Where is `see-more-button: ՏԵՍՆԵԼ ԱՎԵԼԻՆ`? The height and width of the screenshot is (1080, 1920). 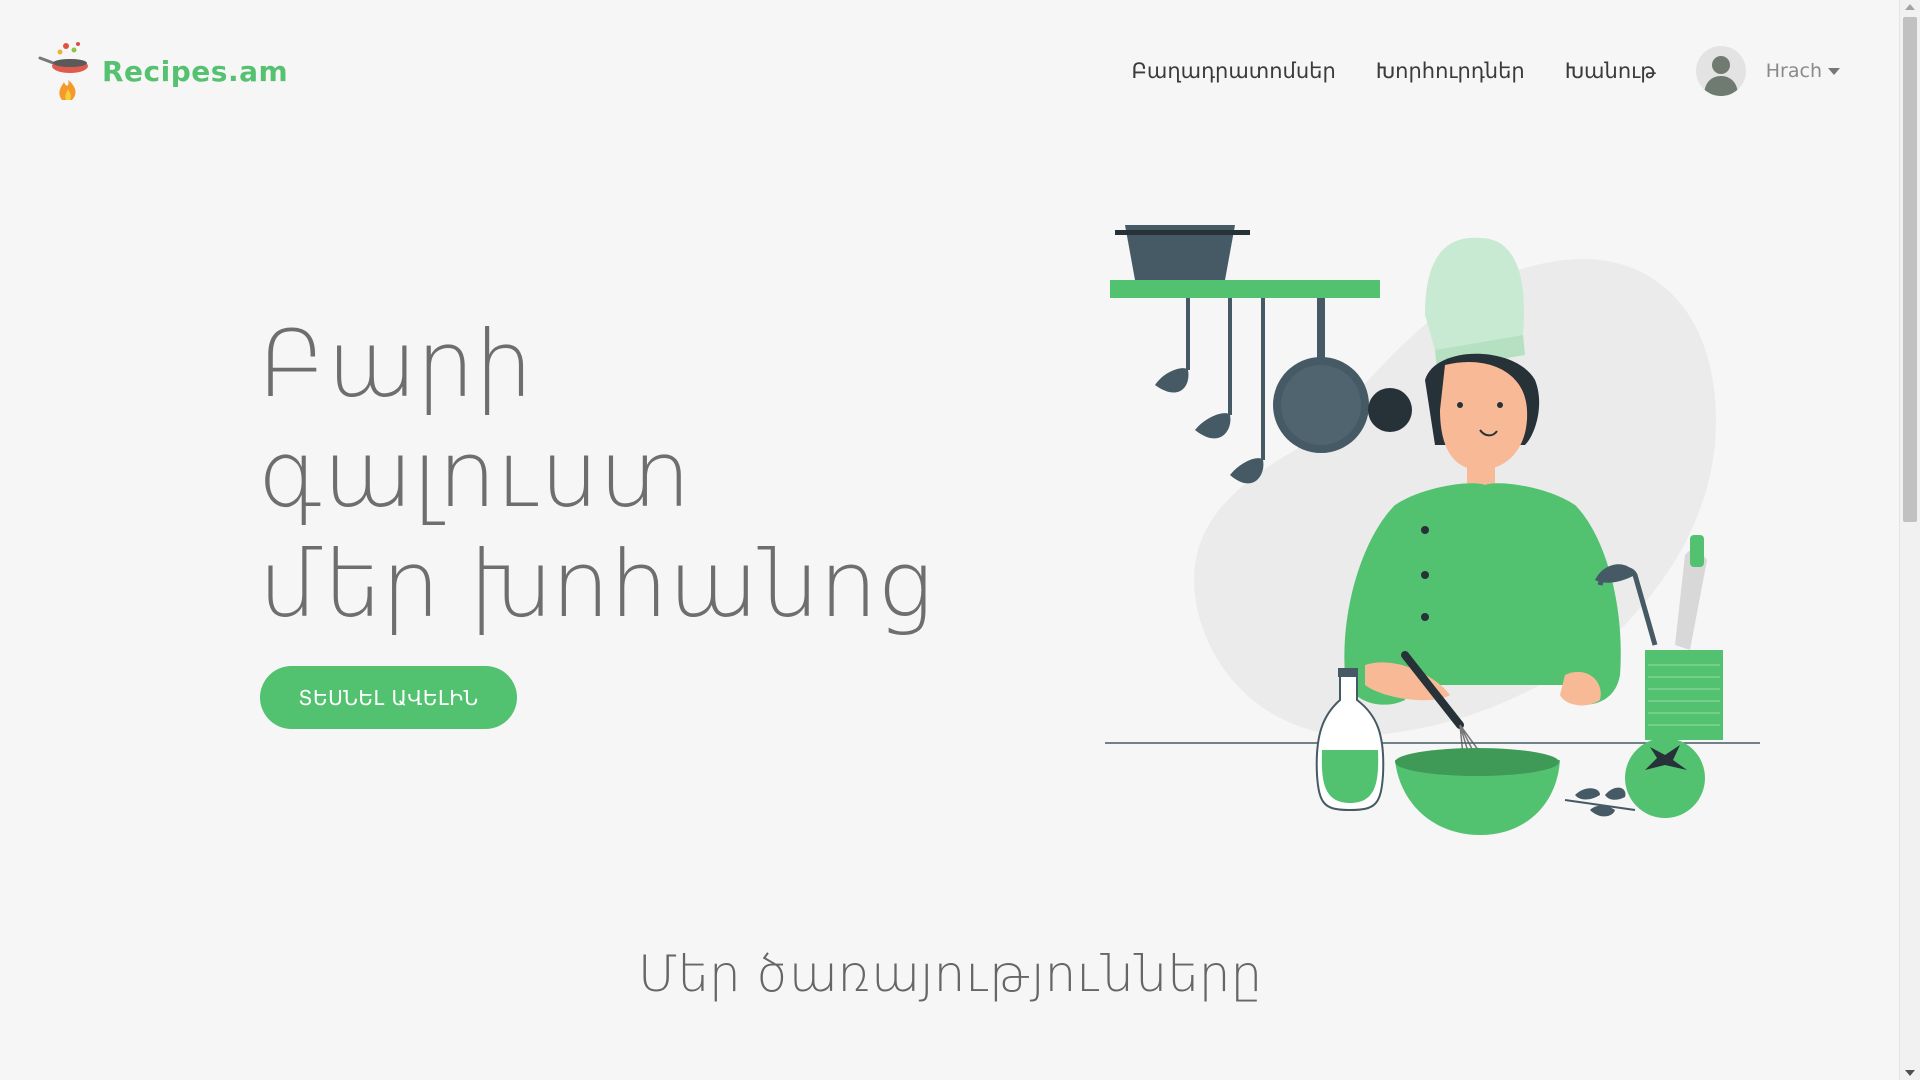
see-more-button: ՏԵՍՆԵԼ ԱՎԵԼԻՆ is located at coordinates (388, 697).